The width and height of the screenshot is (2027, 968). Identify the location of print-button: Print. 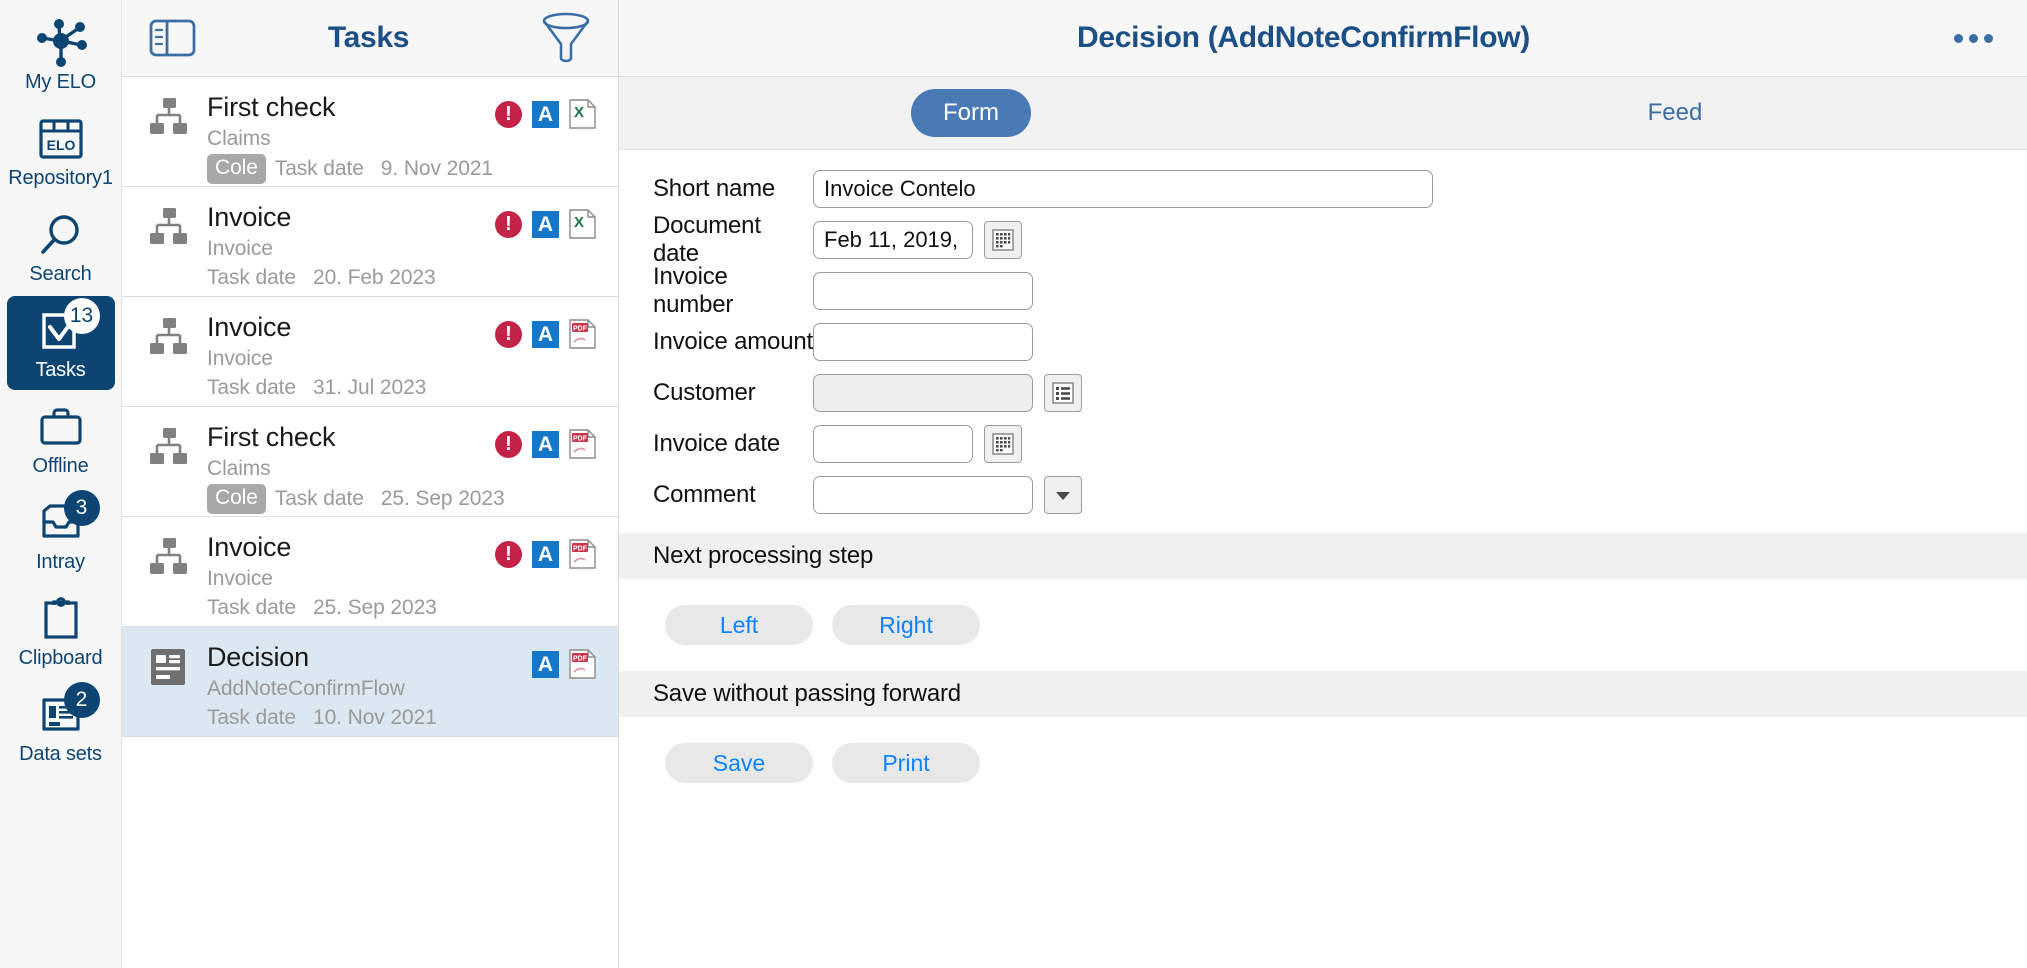
(906, 763).